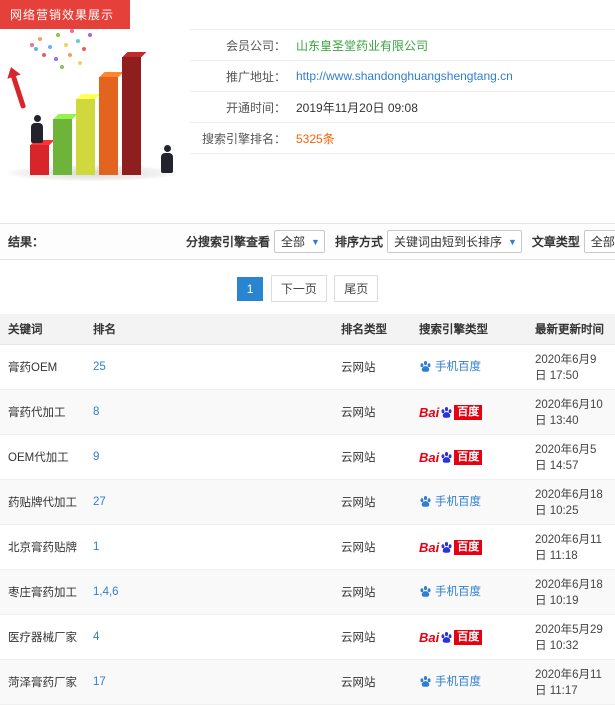 The width and height of the screenshot is (615, 705). What do you see at coordinates (209, 547) in the screenshot?
I see `rank-cell: 1` at bounding box center [209, 547].